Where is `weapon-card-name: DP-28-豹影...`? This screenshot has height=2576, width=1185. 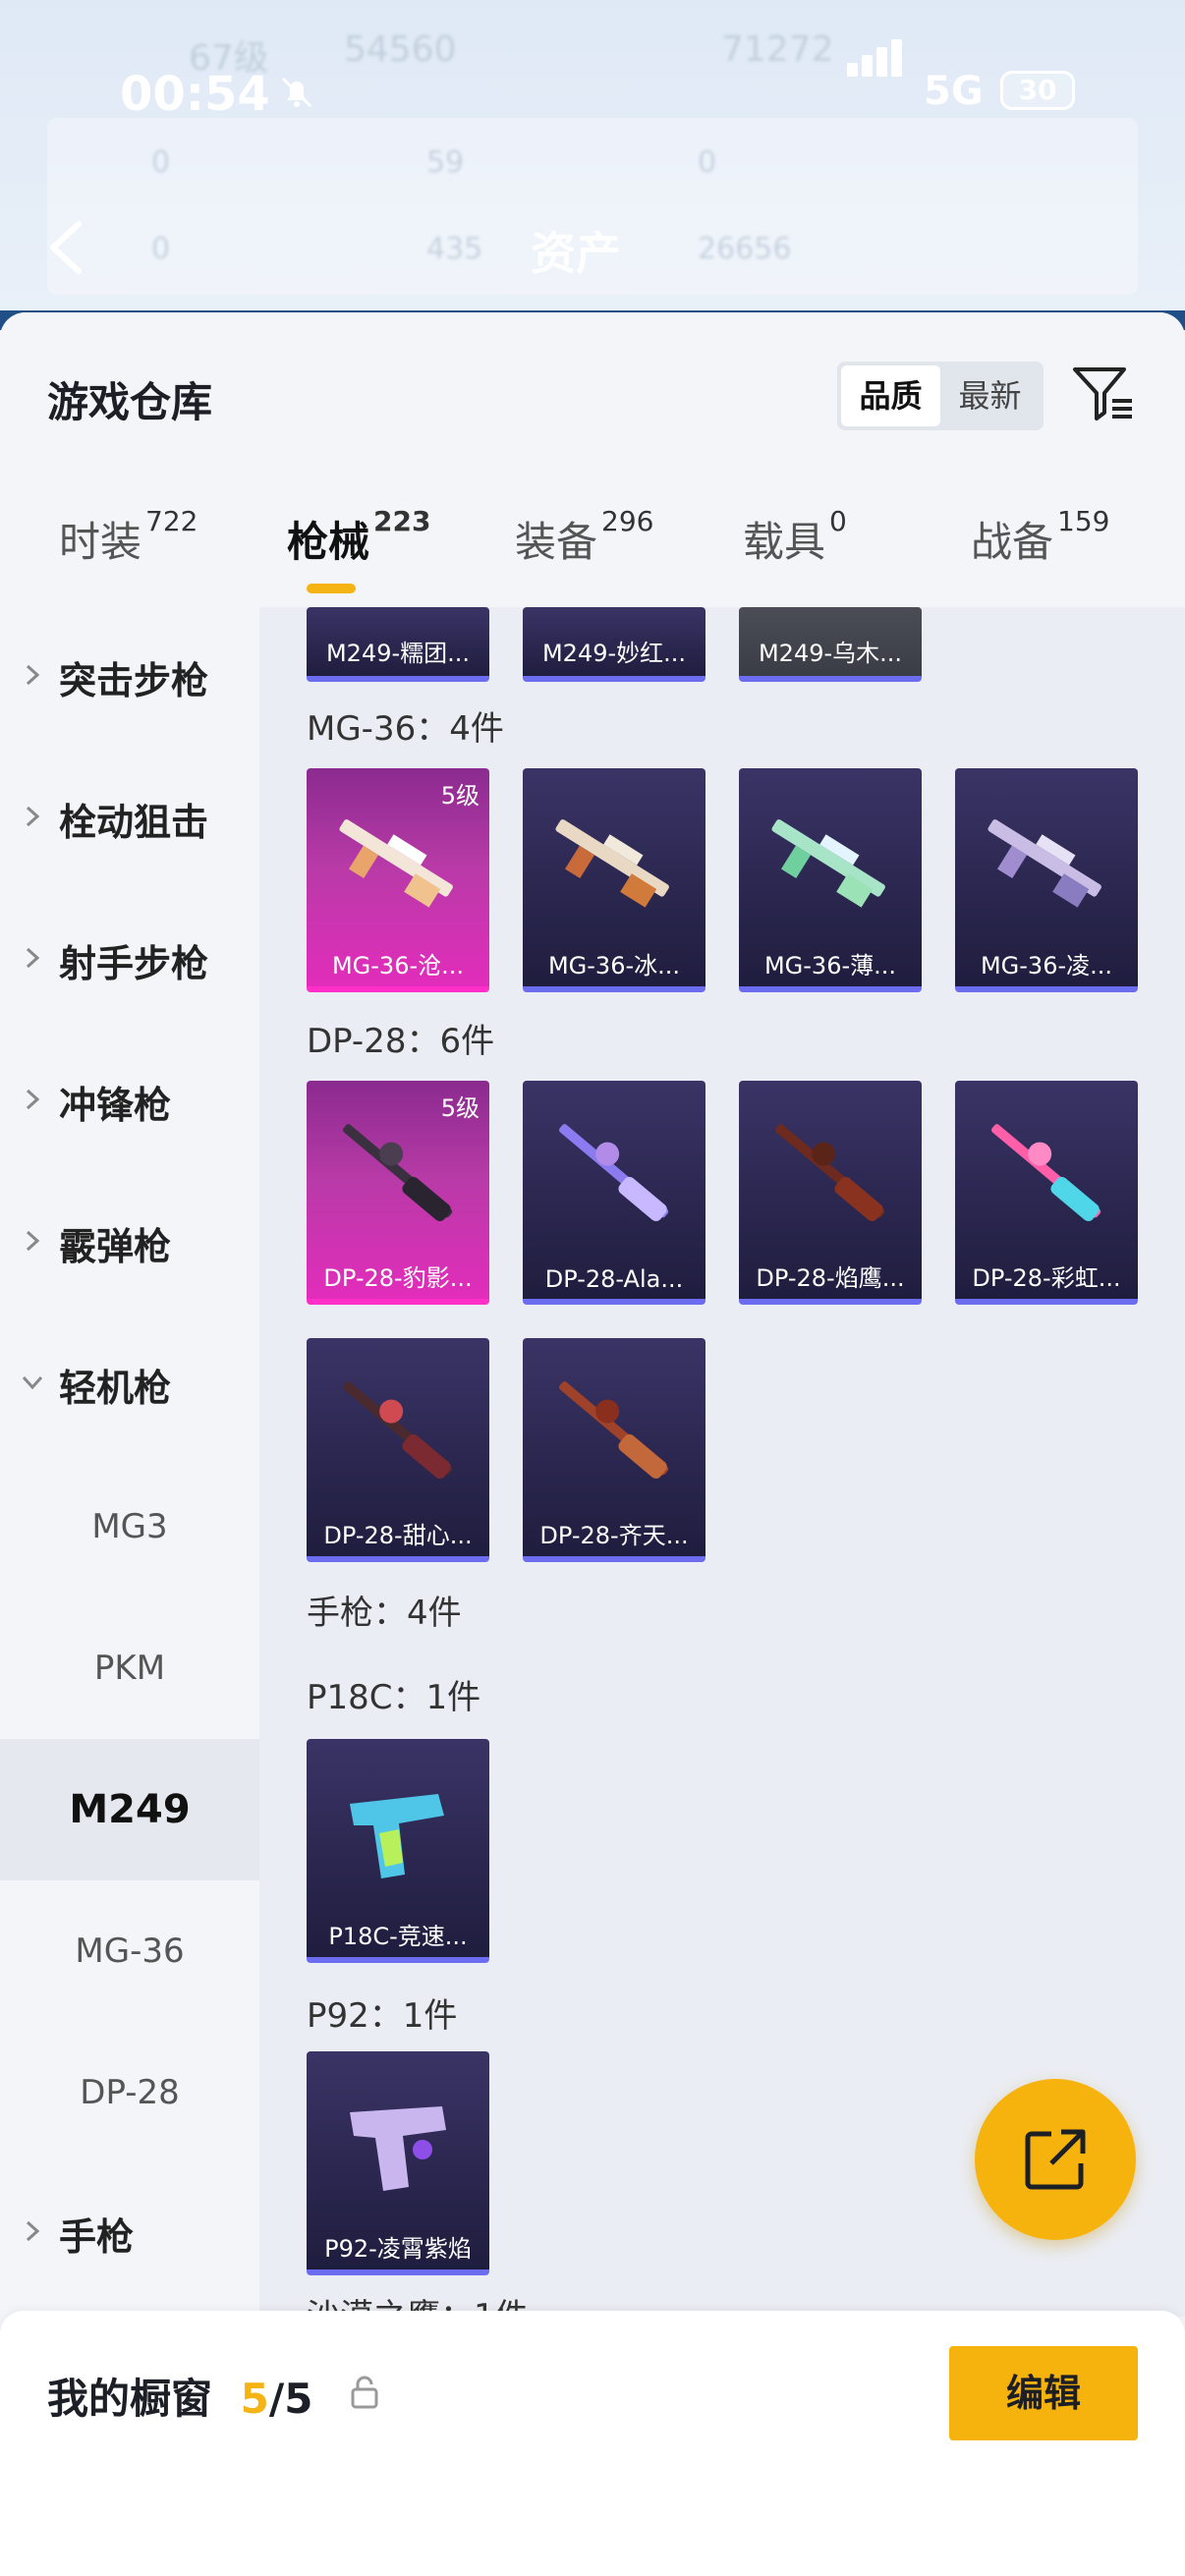 weapon-card-name: DP-28-豹影... is located at coordinates (398, 1278).